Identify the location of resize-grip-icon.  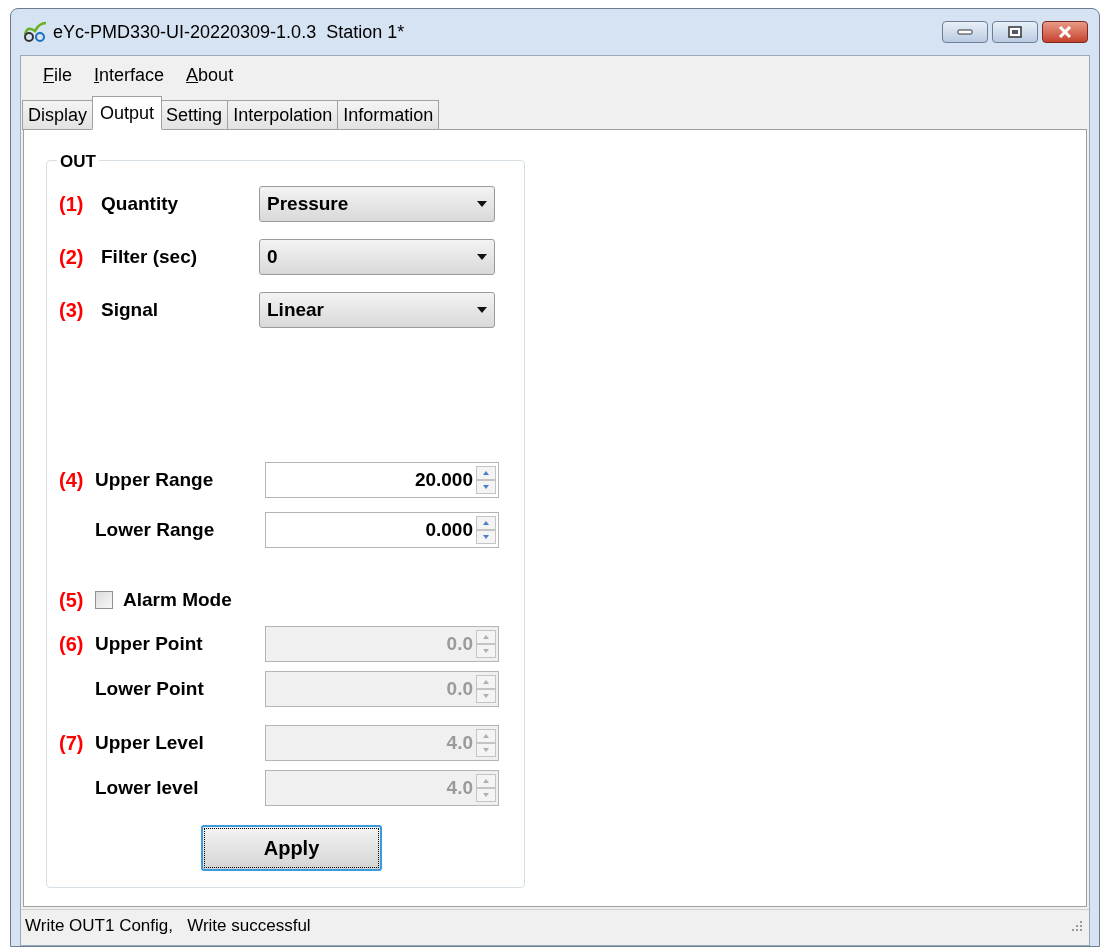
(1077, 925).